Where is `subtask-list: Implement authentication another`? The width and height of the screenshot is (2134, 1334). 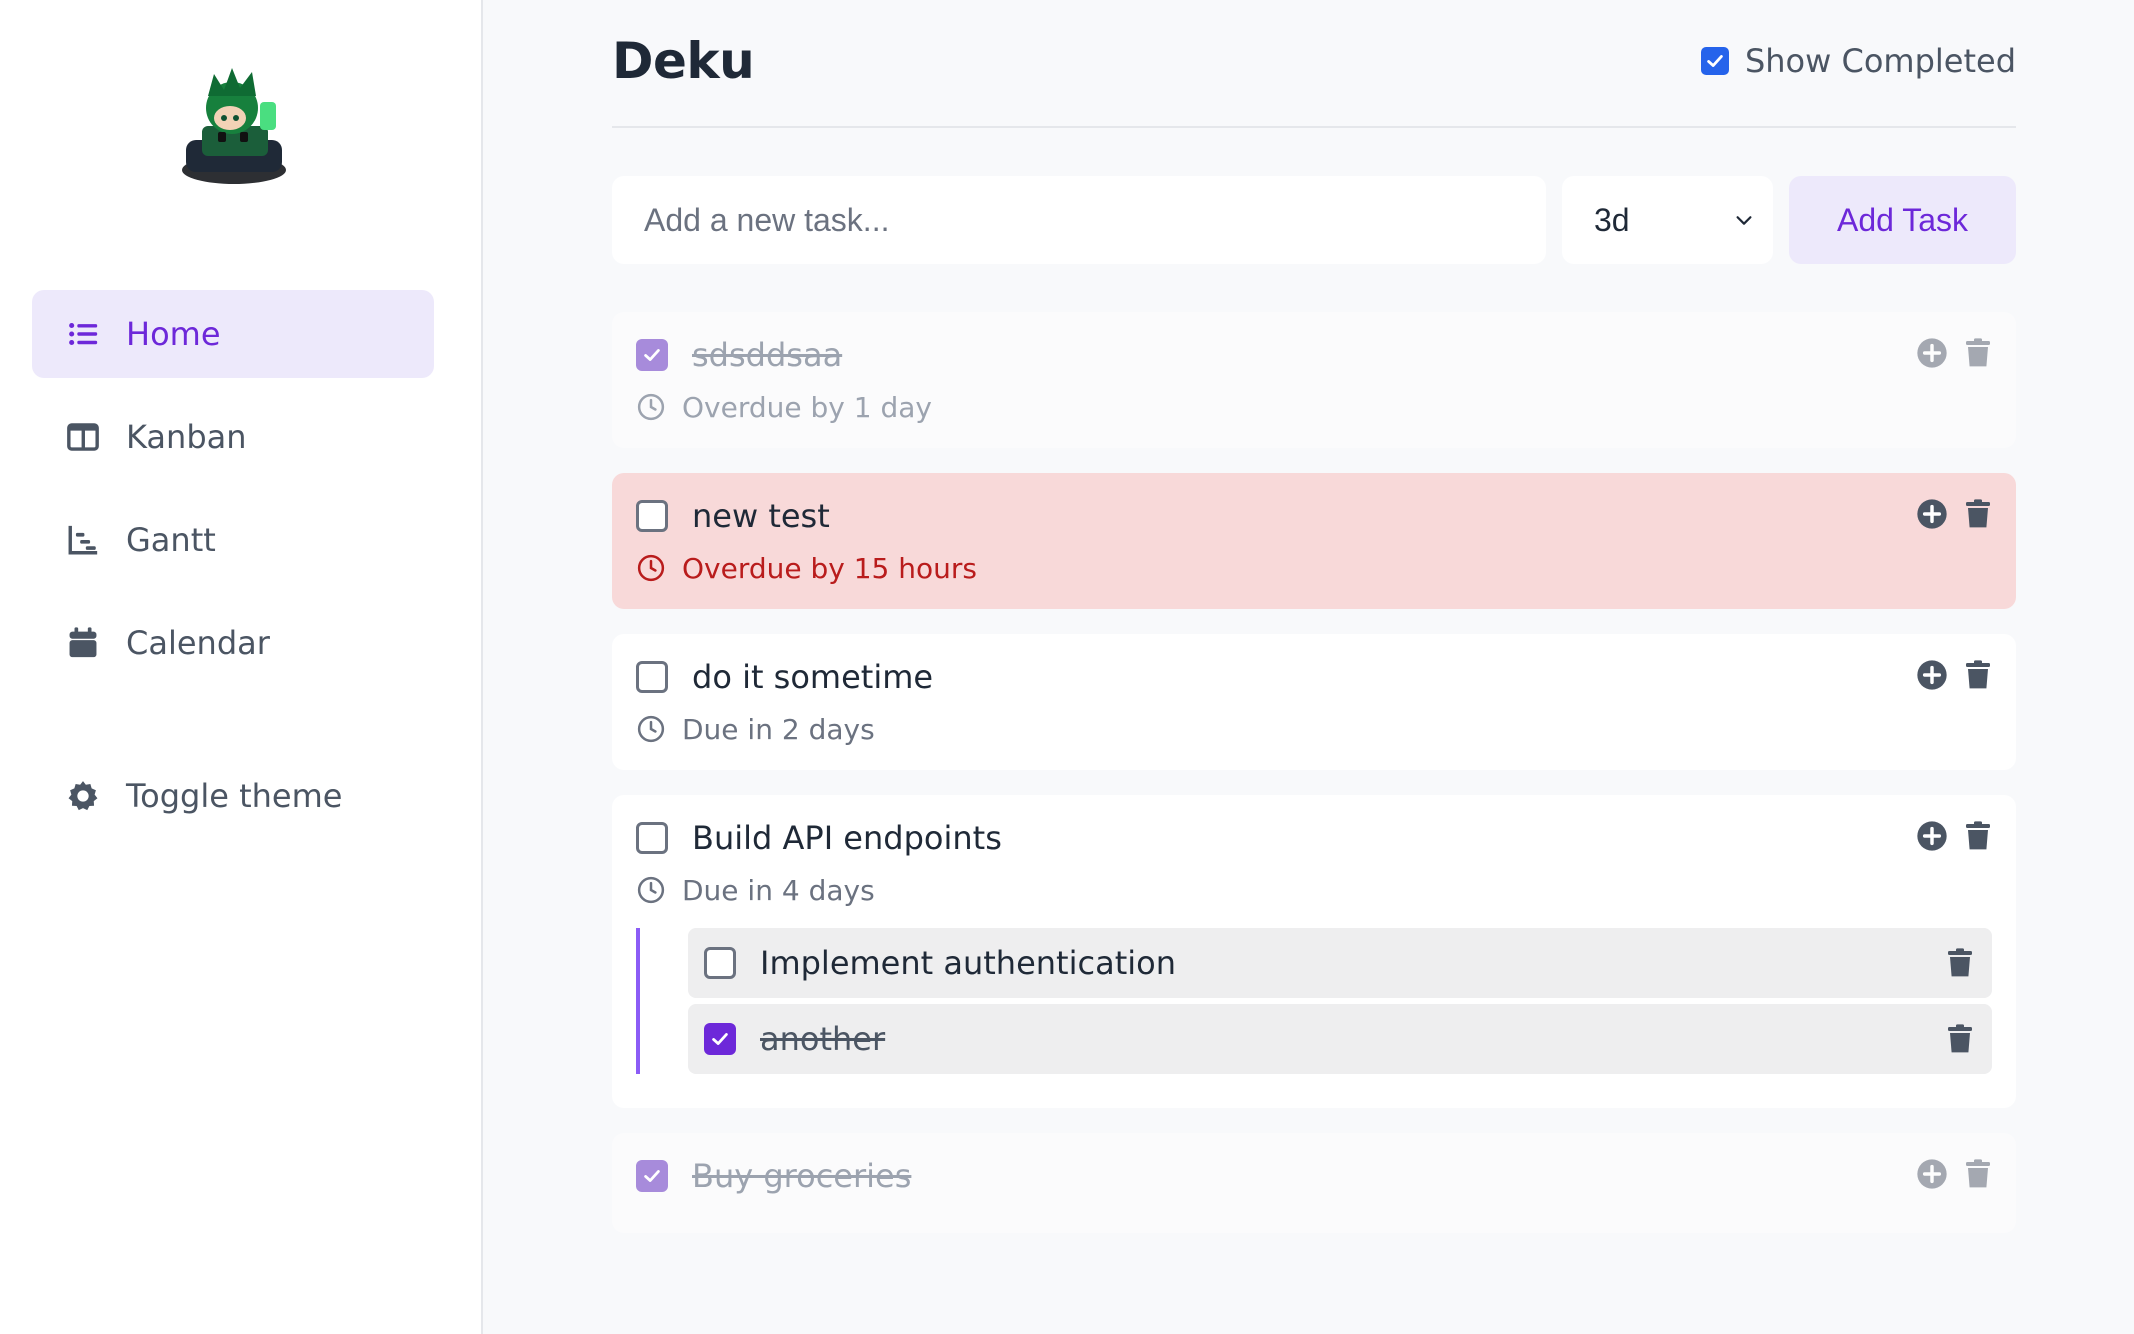
subtask-list: Implement authentication another is located at coordinates (1314, 1001).